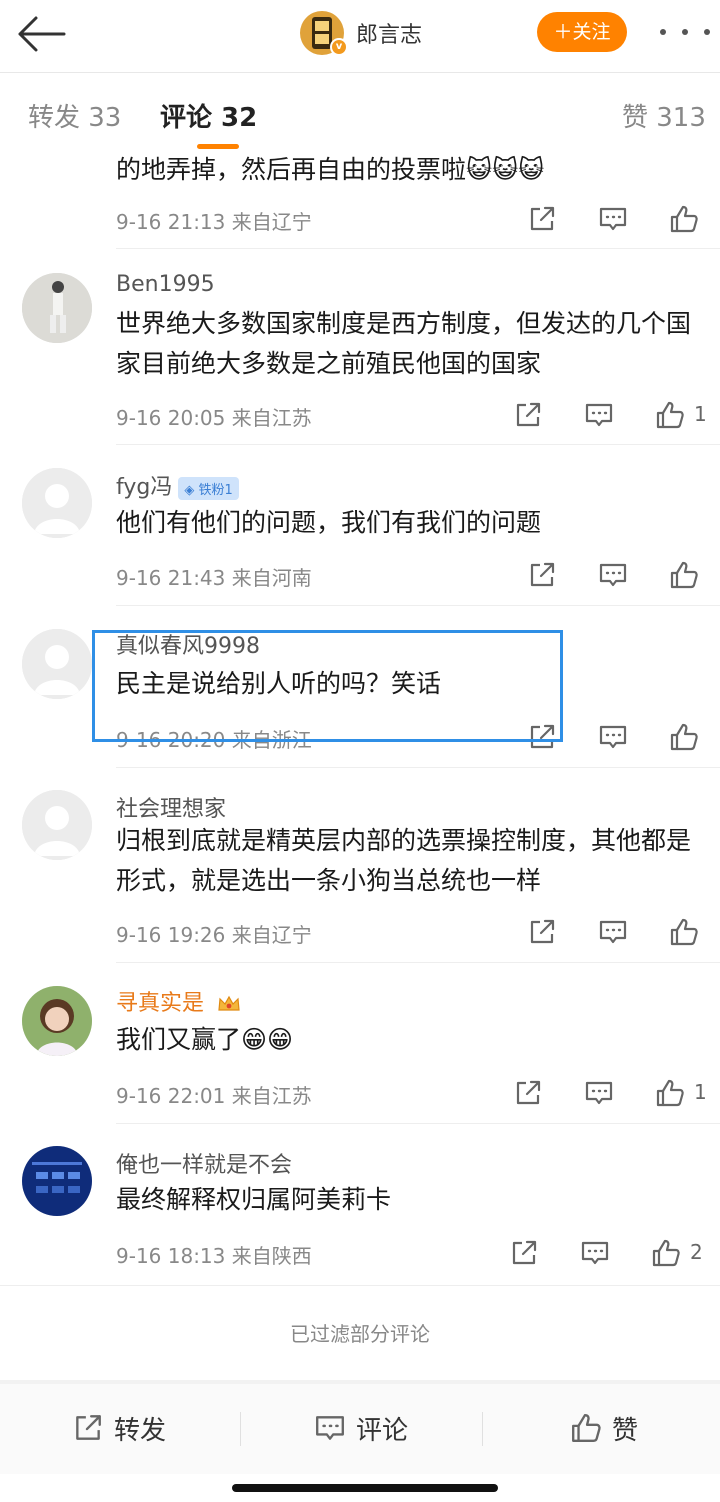 Image resolution: width=720 pixels, height=1502 pixels. I want to click on comment-button: 评论, so click(361, 1428).